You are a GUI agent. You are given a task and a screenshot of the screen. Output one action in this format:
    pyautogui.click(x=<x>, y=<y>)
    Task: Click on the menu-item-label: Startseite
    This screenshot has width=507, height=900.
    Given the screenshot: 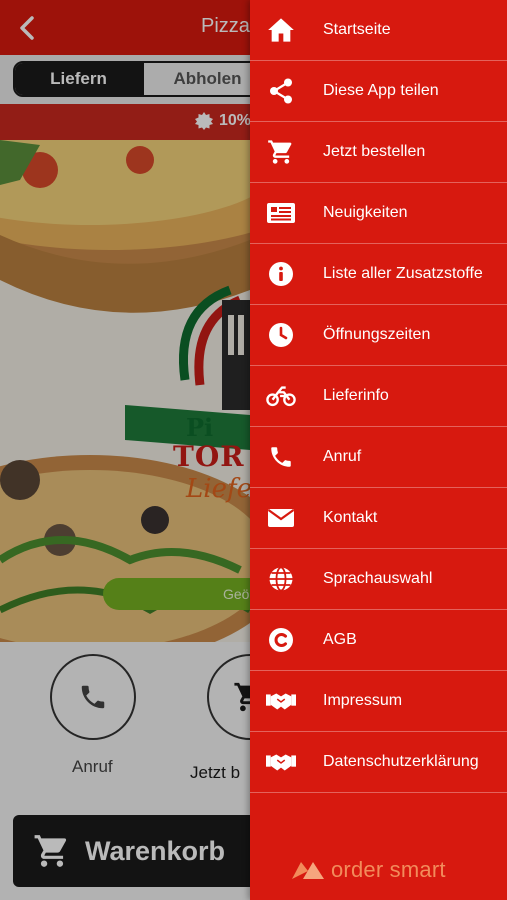 What is the action you would take?
    pyautogui.click(x=357, y=29)
    